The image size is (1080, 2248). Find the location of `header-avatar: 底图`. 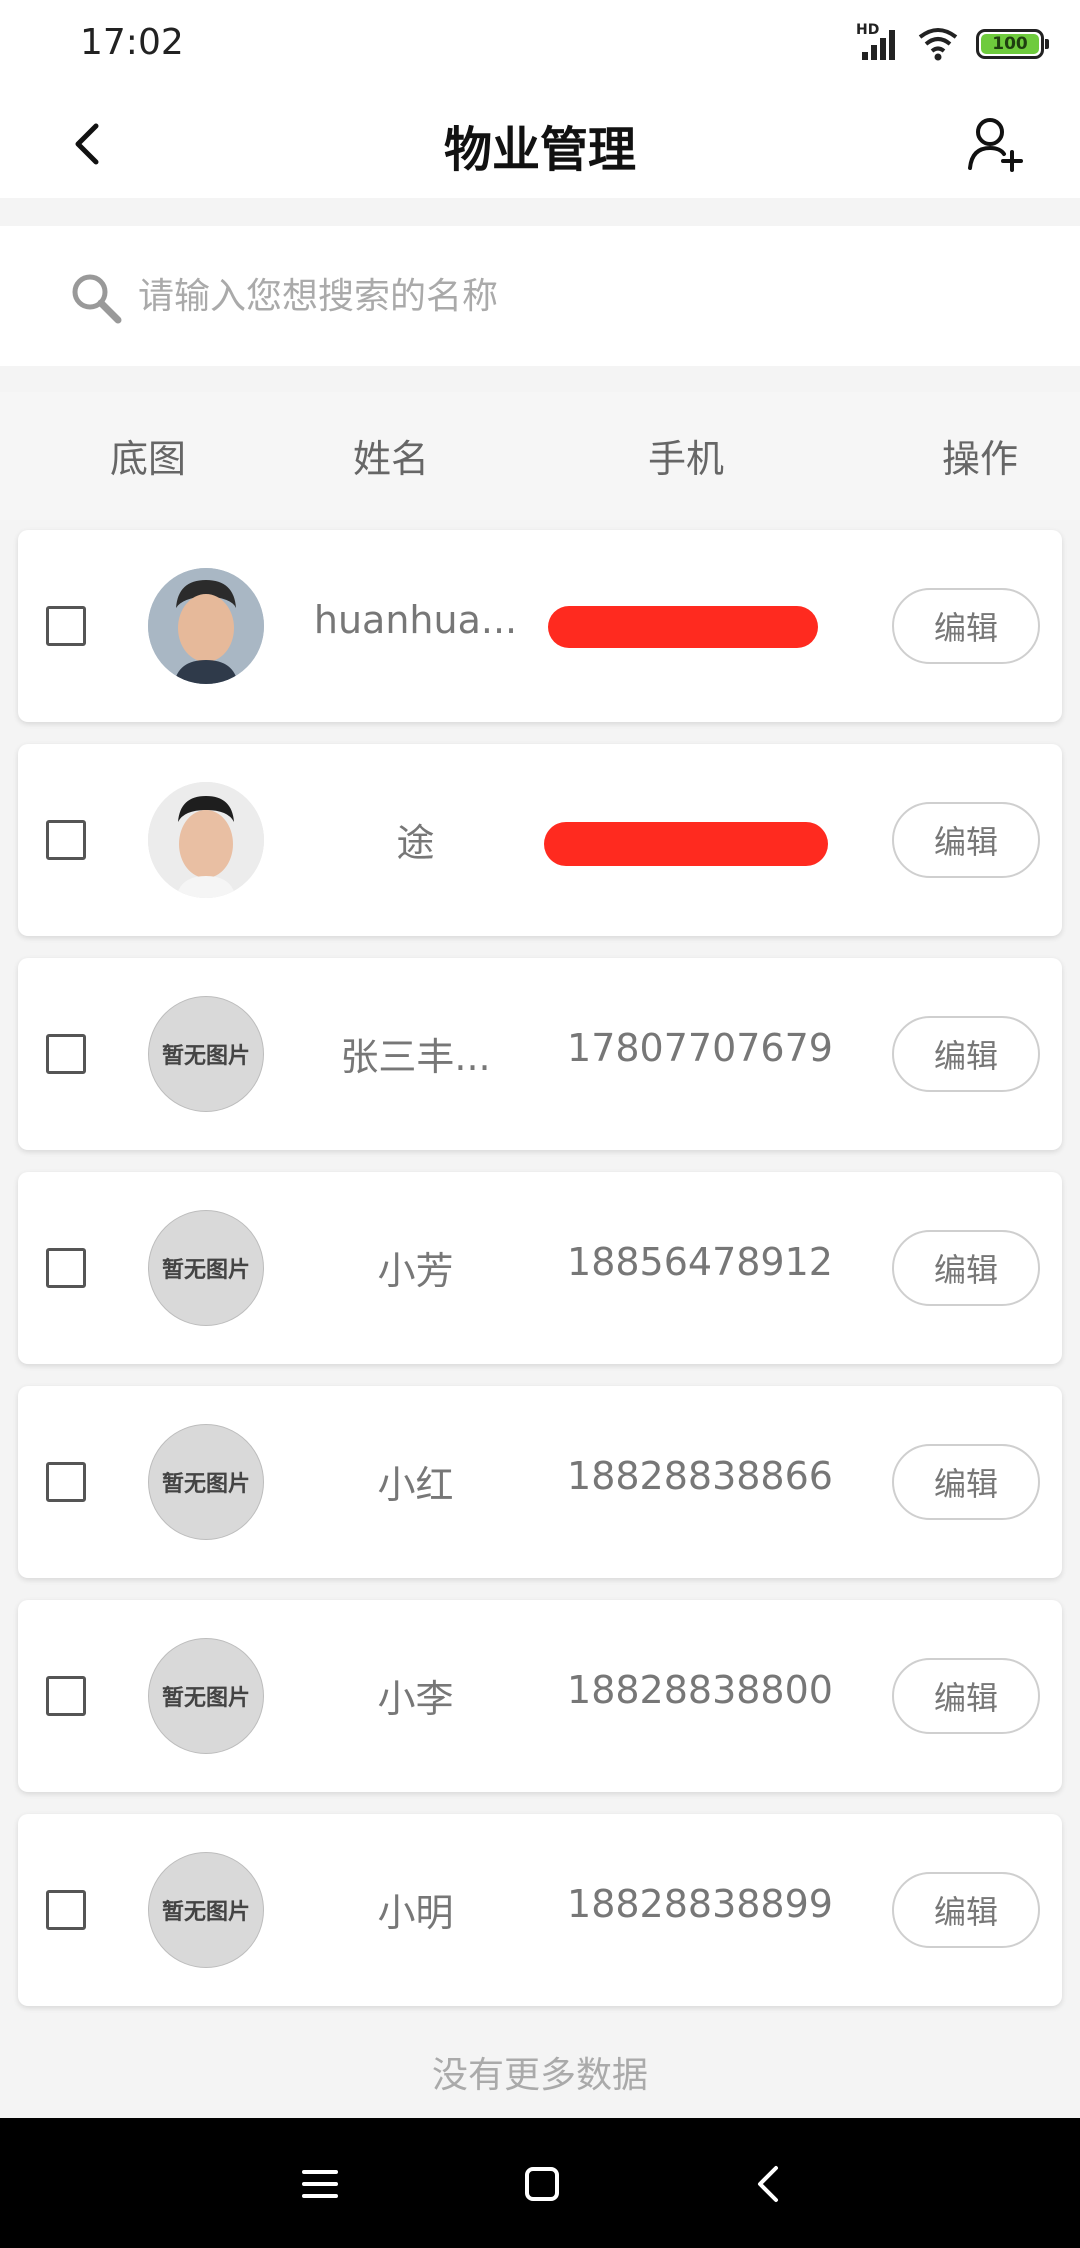

header-avatar: 底图 is located at coordinates (147, 459).